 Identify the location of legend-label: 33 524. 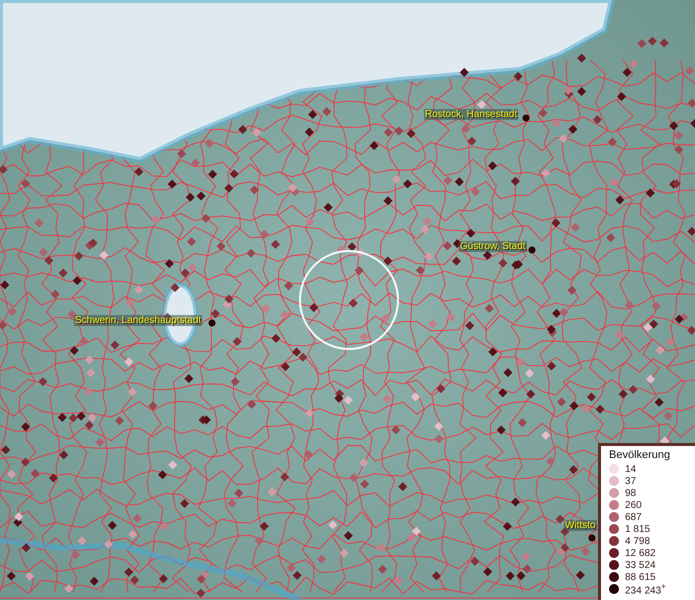
(640, 565).